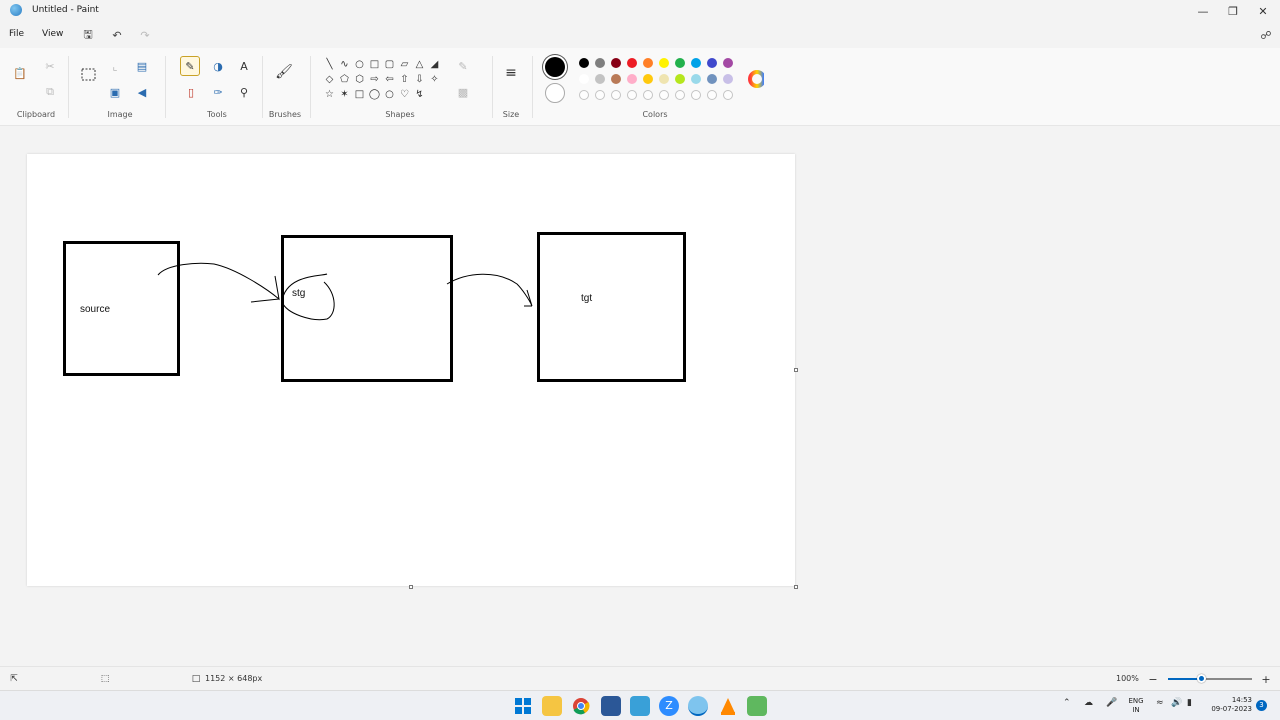 This screenshot has width=1280, height=720. What do you see at coordinates (1233, 11) in the screenshot?
I see `restore-icon: ❐` at bounding box center [1233, 11].